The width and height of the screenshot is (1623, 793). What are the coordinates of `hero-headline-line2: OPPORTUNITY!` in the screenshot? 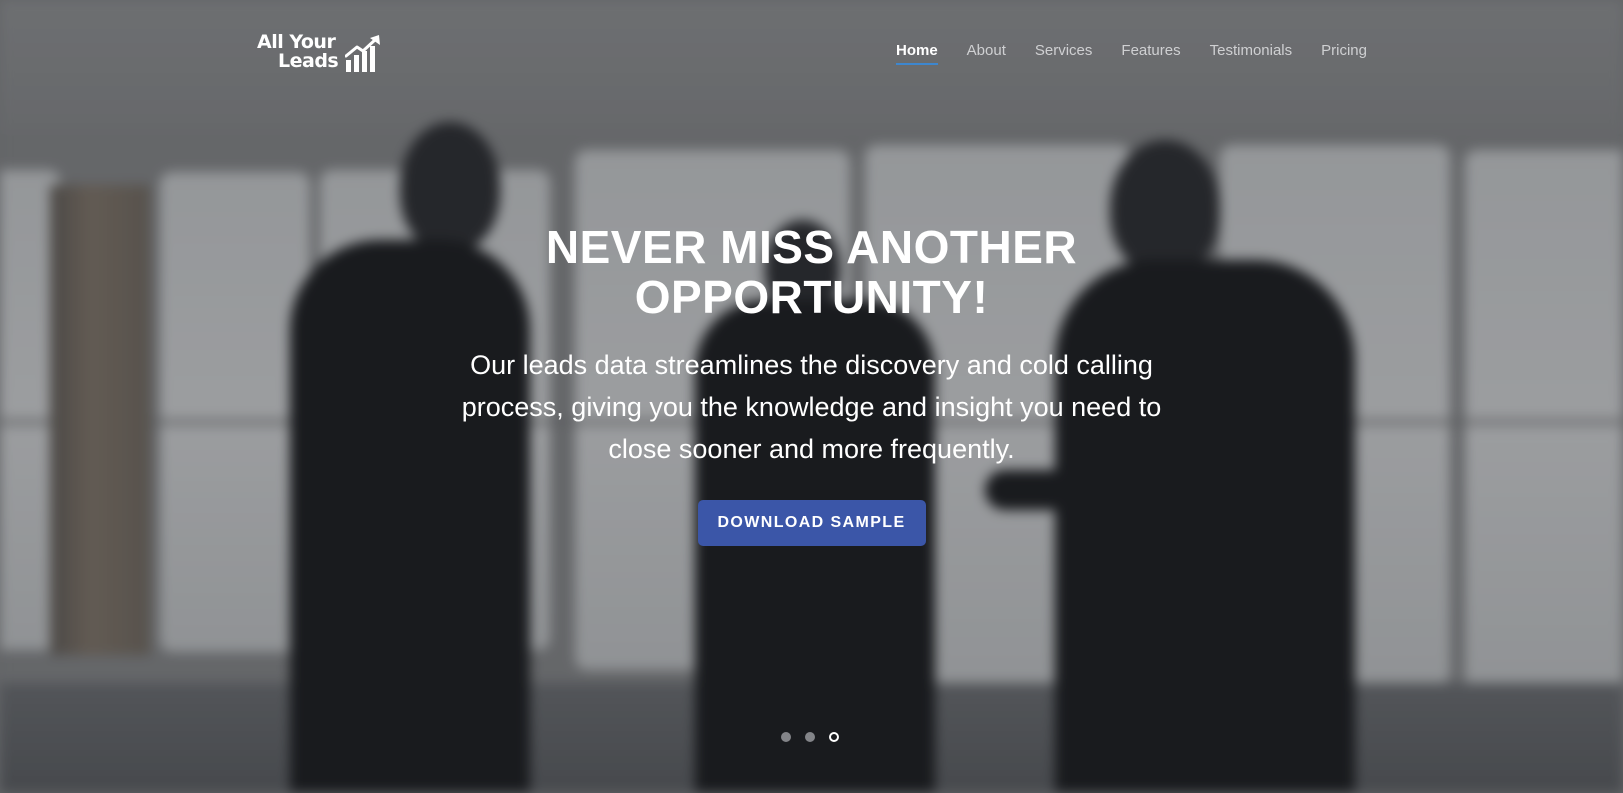 It's located at (811, 297).